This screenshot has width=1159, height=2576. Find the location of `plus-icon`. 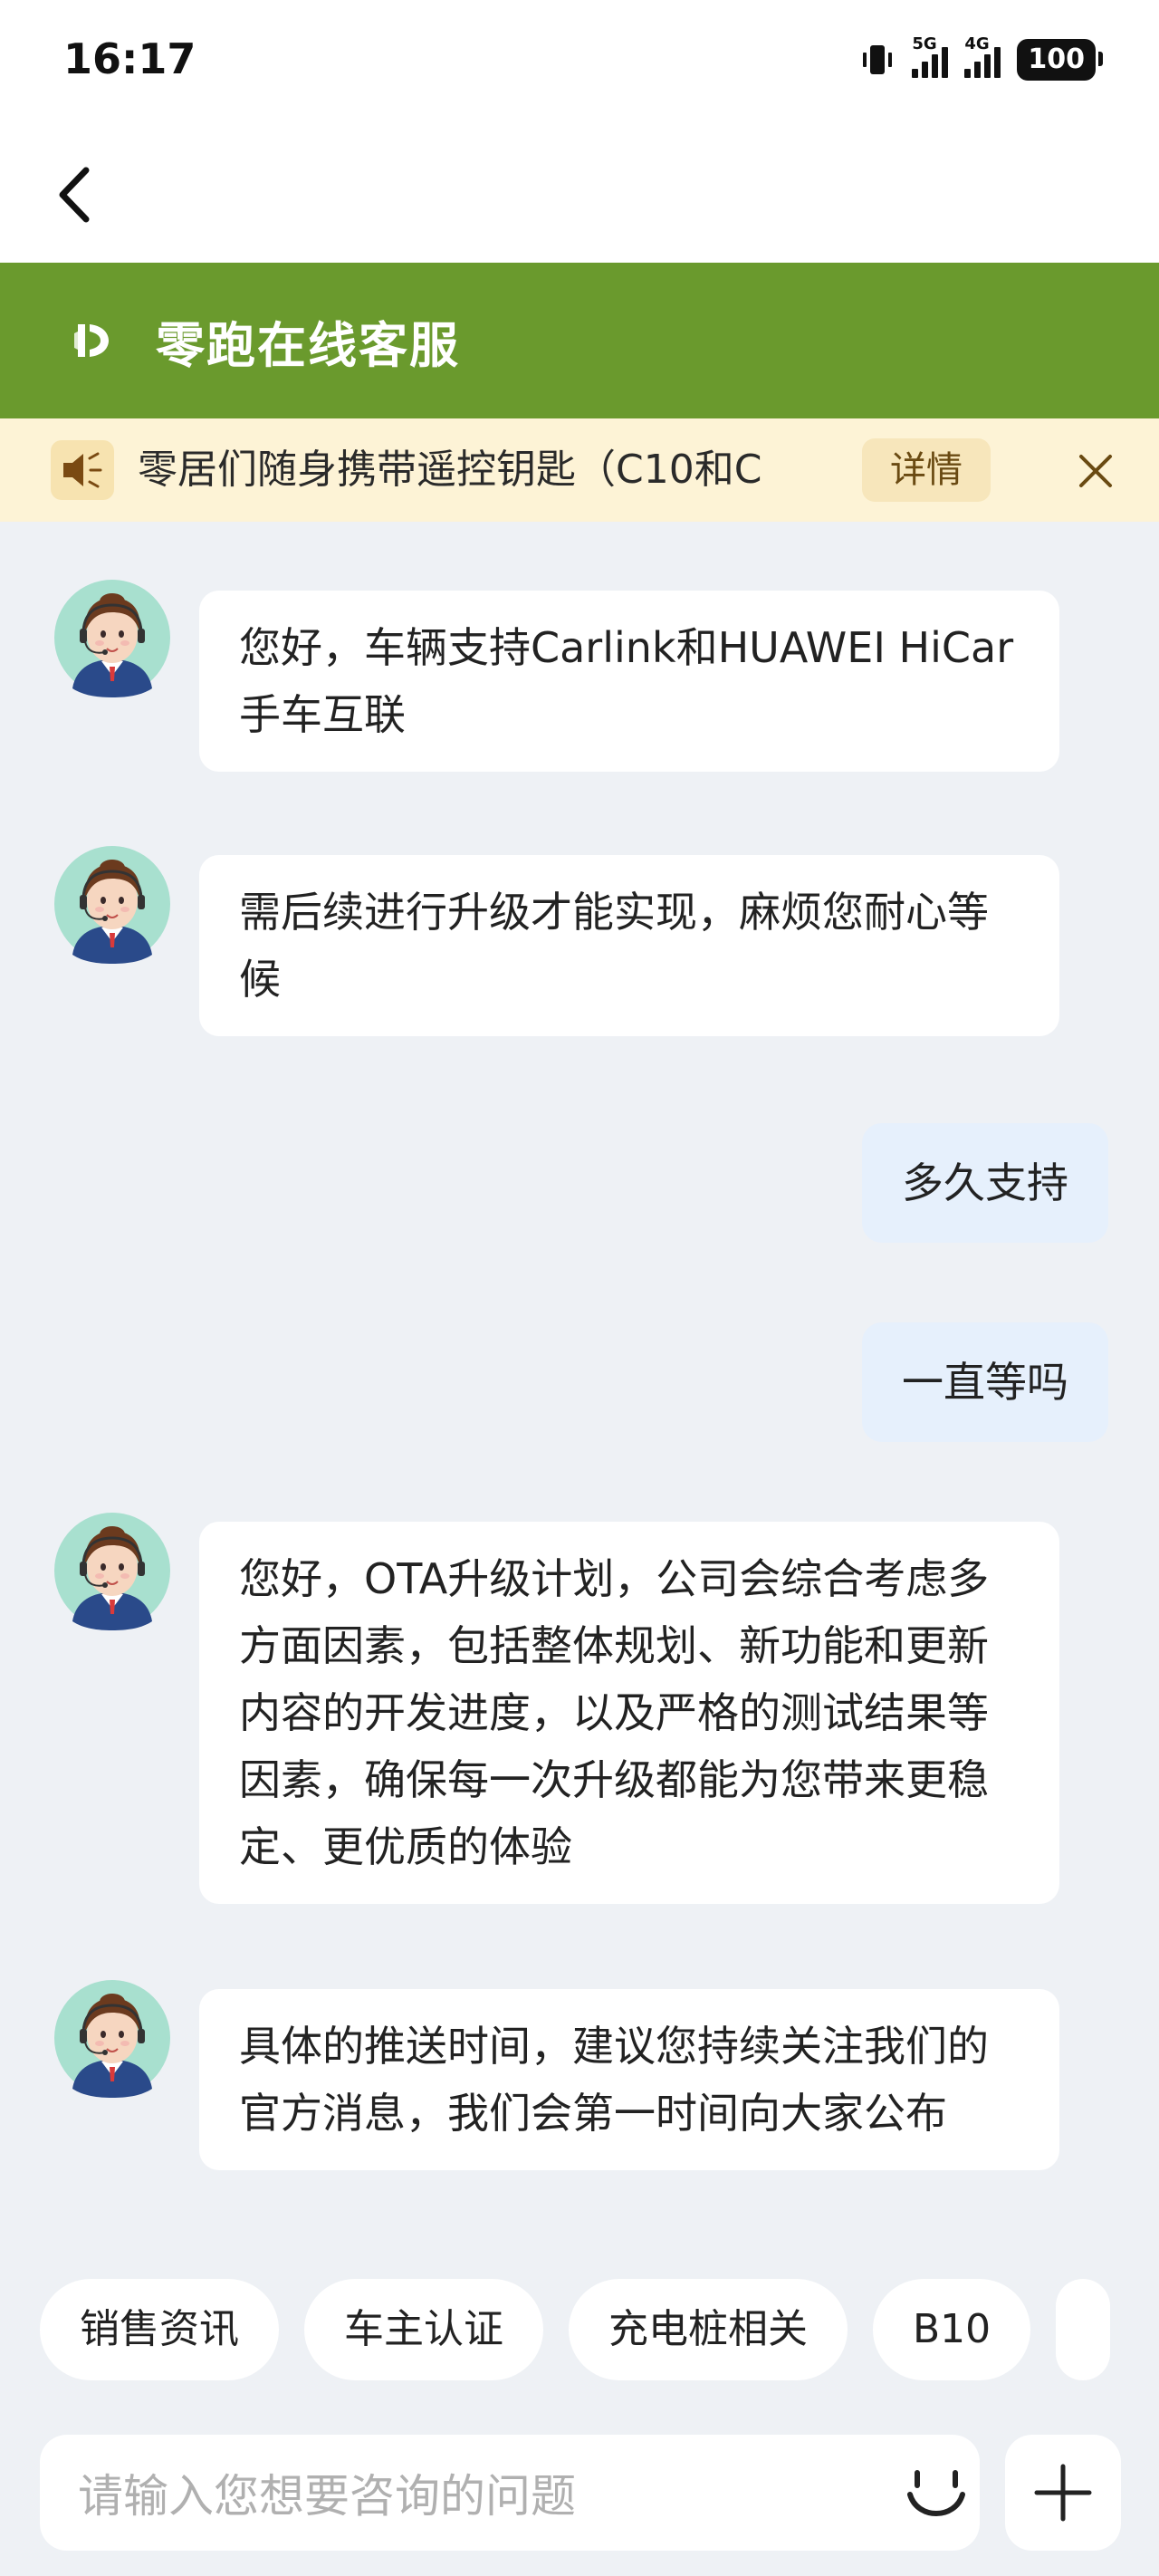

plus-icon is located at coordinates (1063, 2493).